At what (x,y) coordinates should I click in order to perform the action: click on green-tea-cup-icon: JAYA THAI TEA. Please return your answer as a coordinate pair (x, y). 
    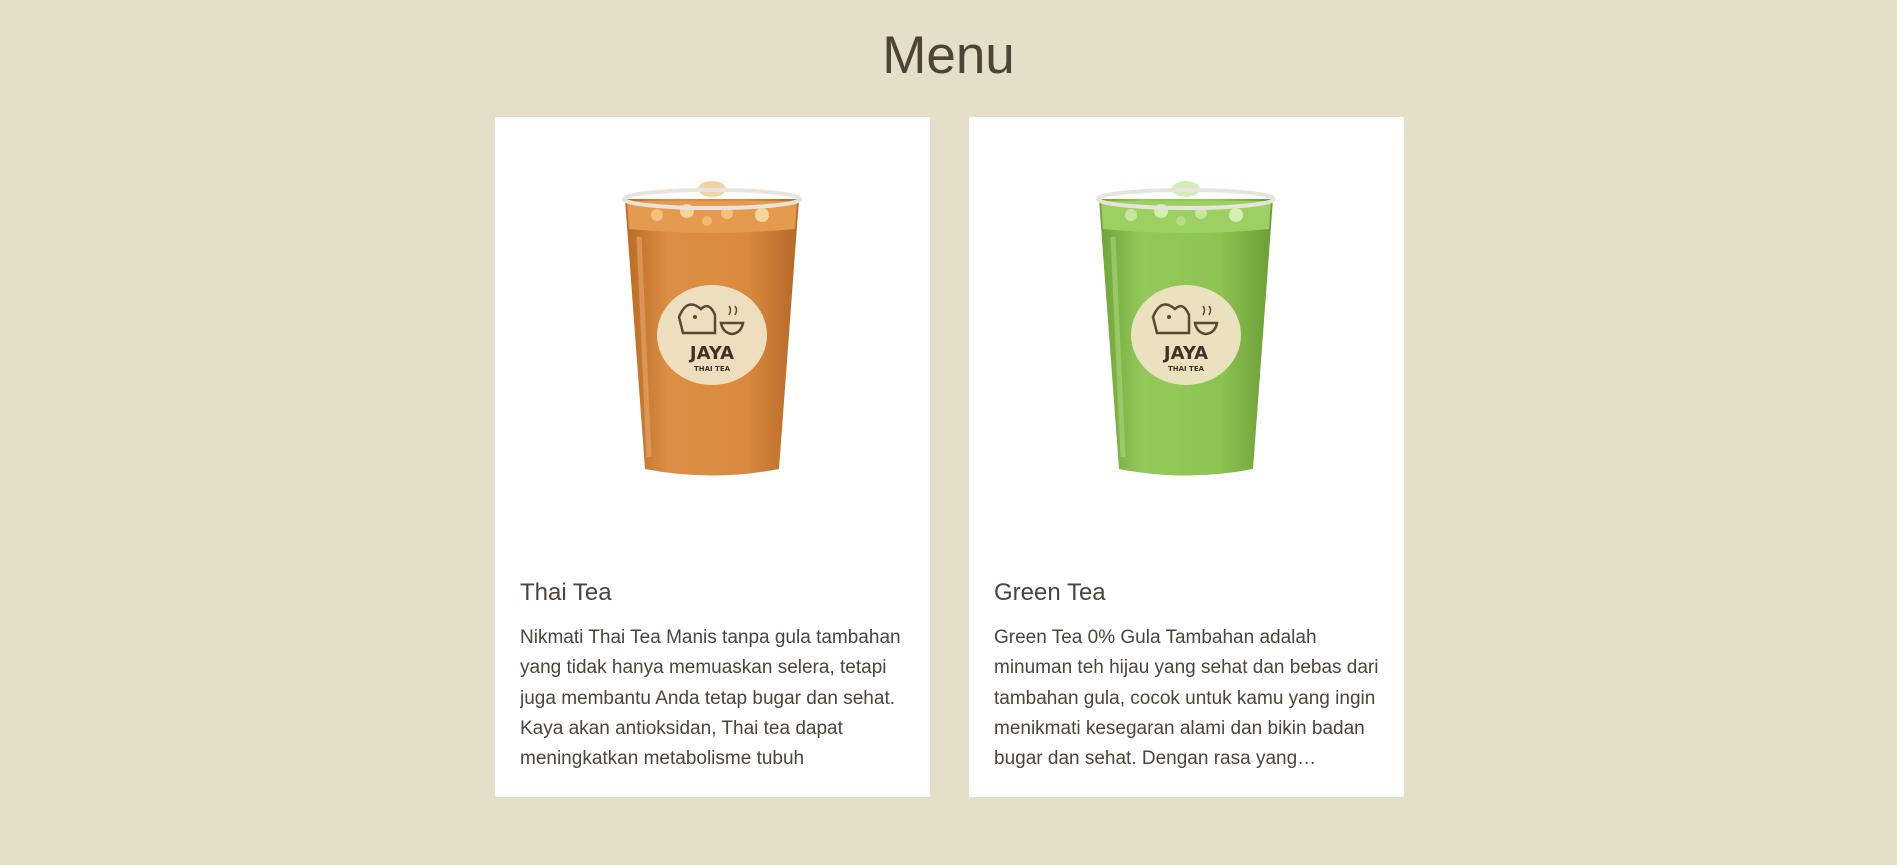
    Looking at the image, I should click on (1186, 328).